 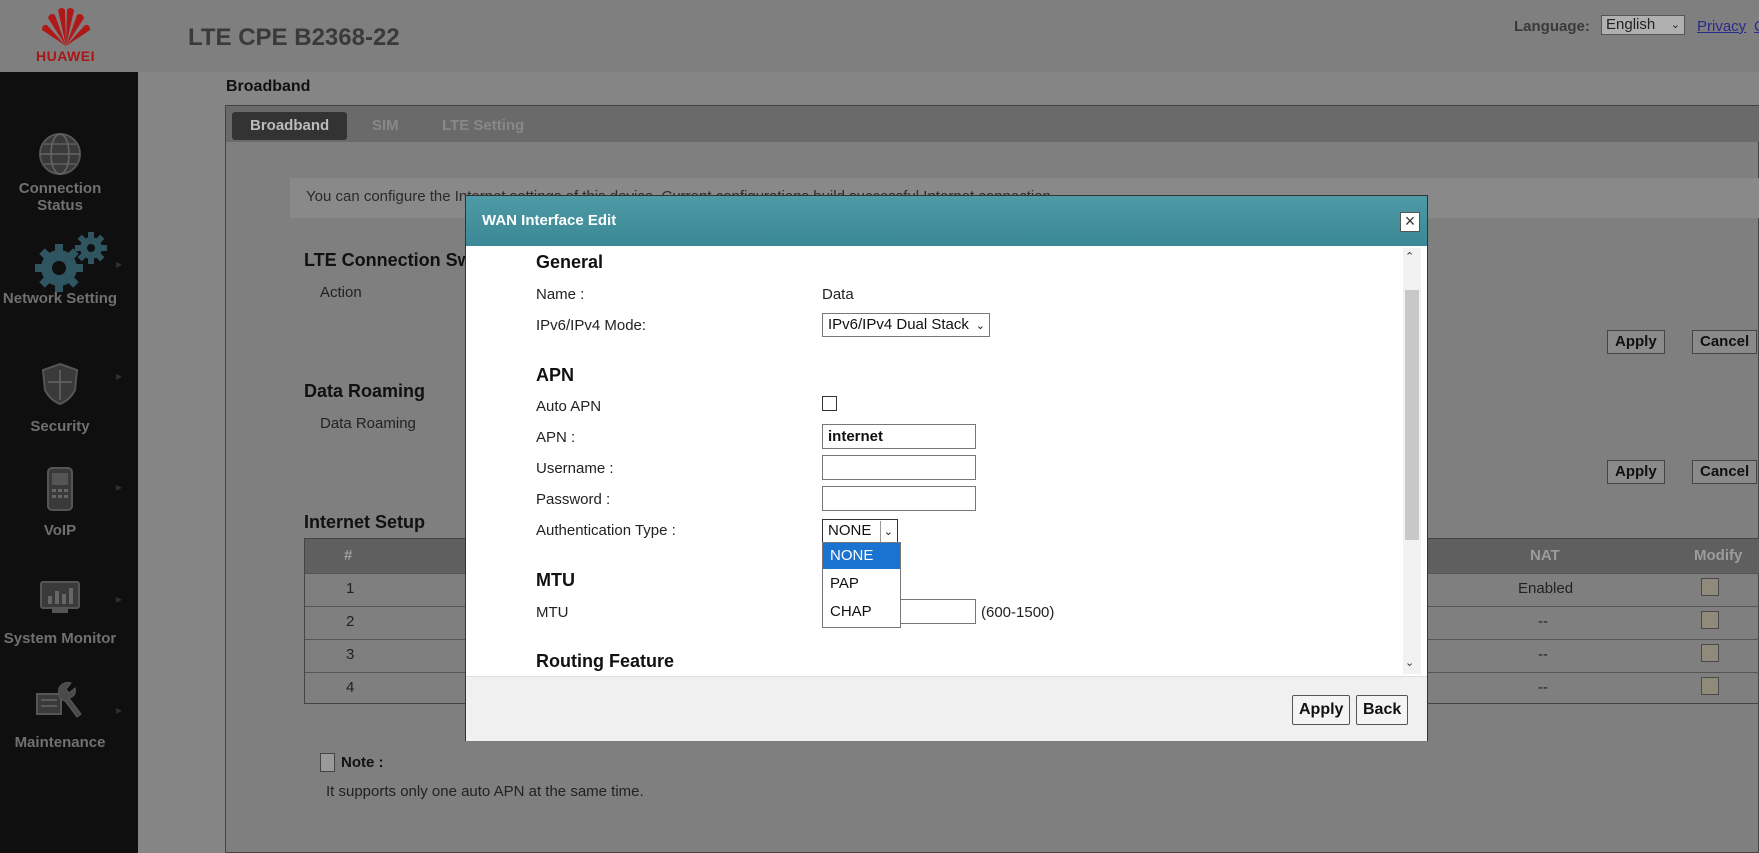 What do you see at coordinates (1382, 710) in the screenshot?
I see `dialog-back-button: Back` at bounding box center [1382, 710].